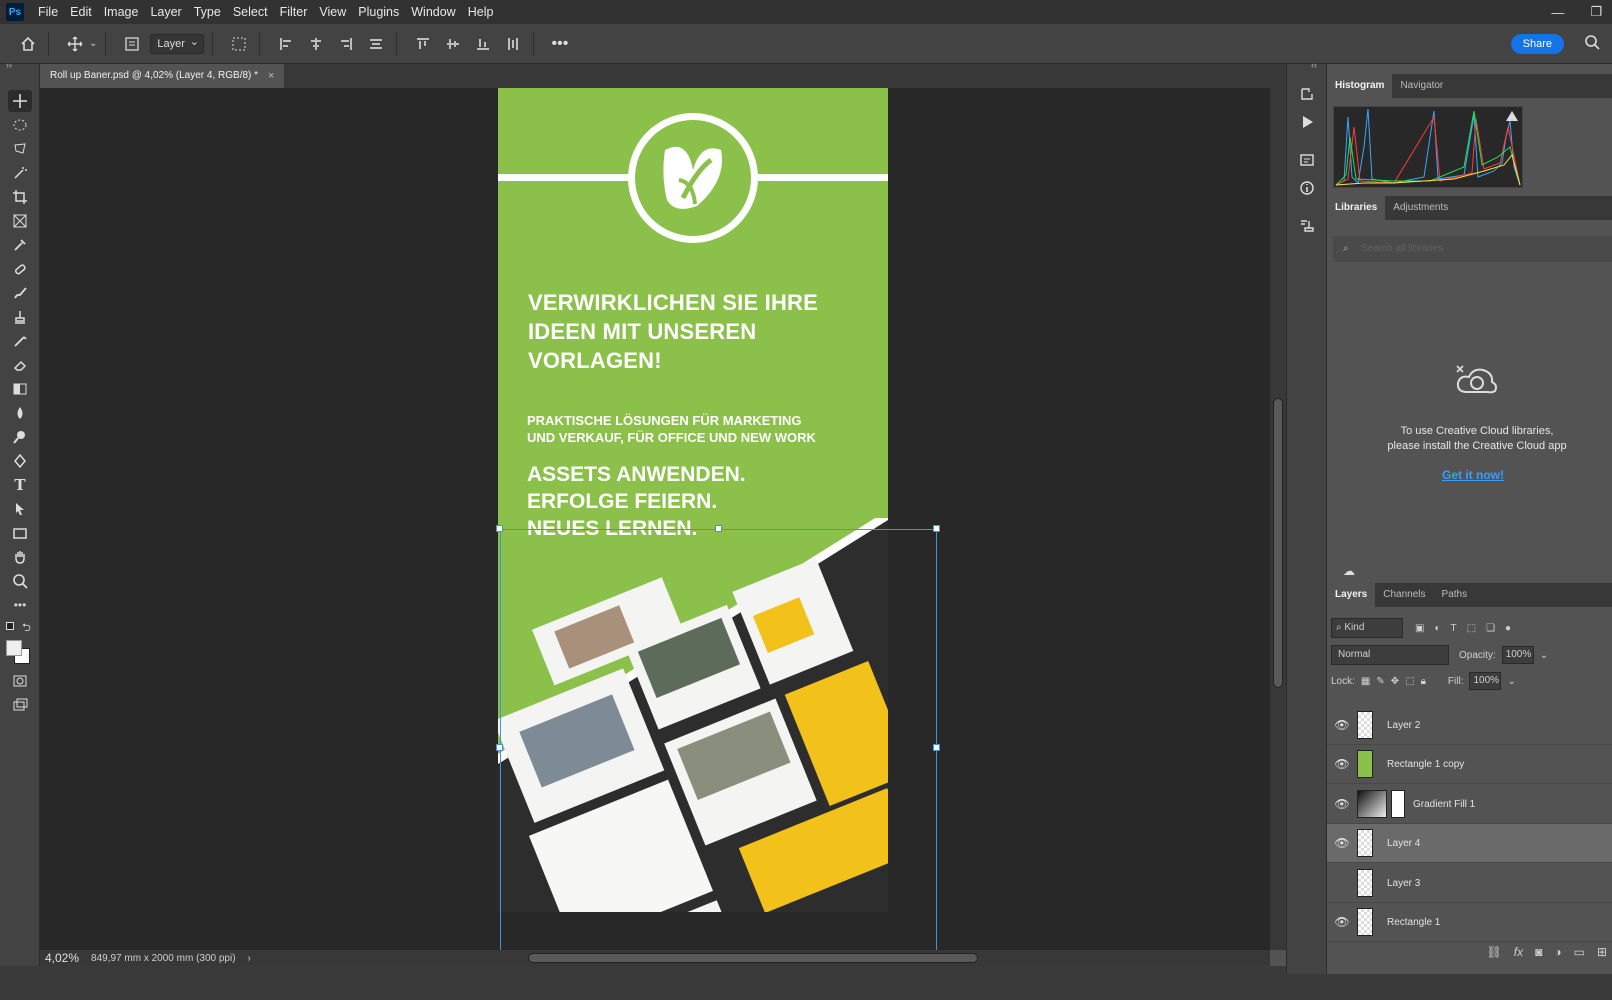 Image resolution: width=1612 pixels, height=1000 pixels. Describe the element at coordinates (1472, 249) in the screenshot. I see `library-search-input: ⌕ Search all libraries` at that location.